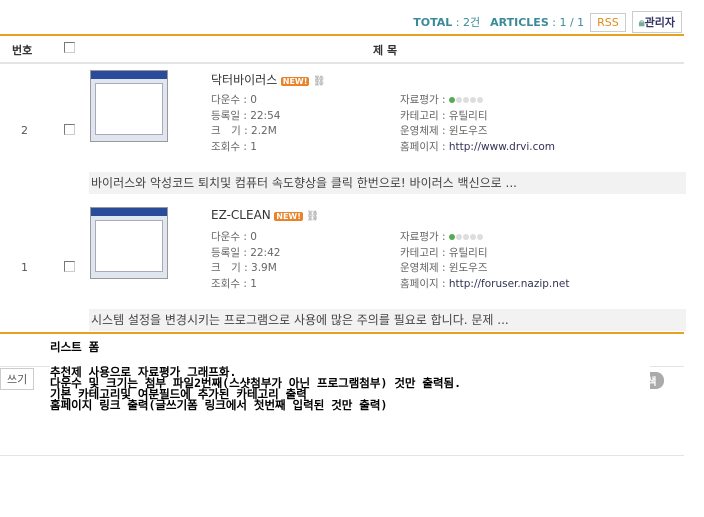  Describe the element at coordinates (342, 35) in the screenshot. I see `header-divider` at that location.